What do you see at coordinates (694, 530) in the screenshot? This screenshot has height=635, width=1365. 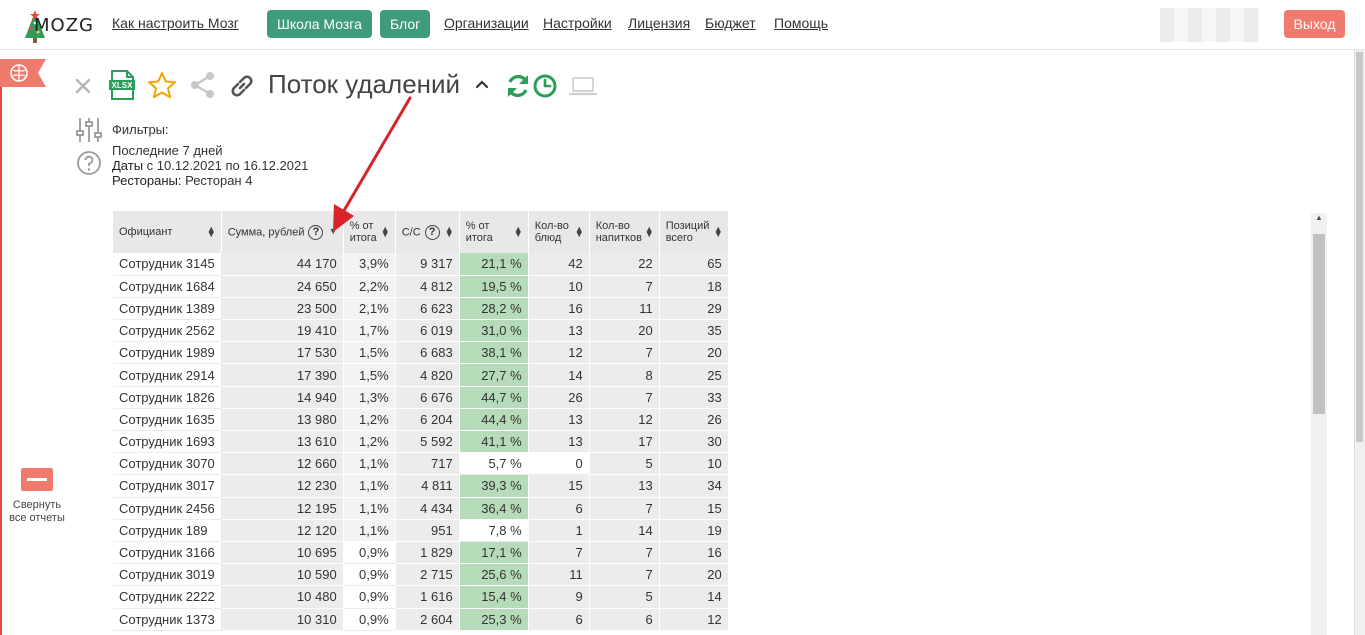 I see `cell-total: 19` at bounding box center [694, 530].